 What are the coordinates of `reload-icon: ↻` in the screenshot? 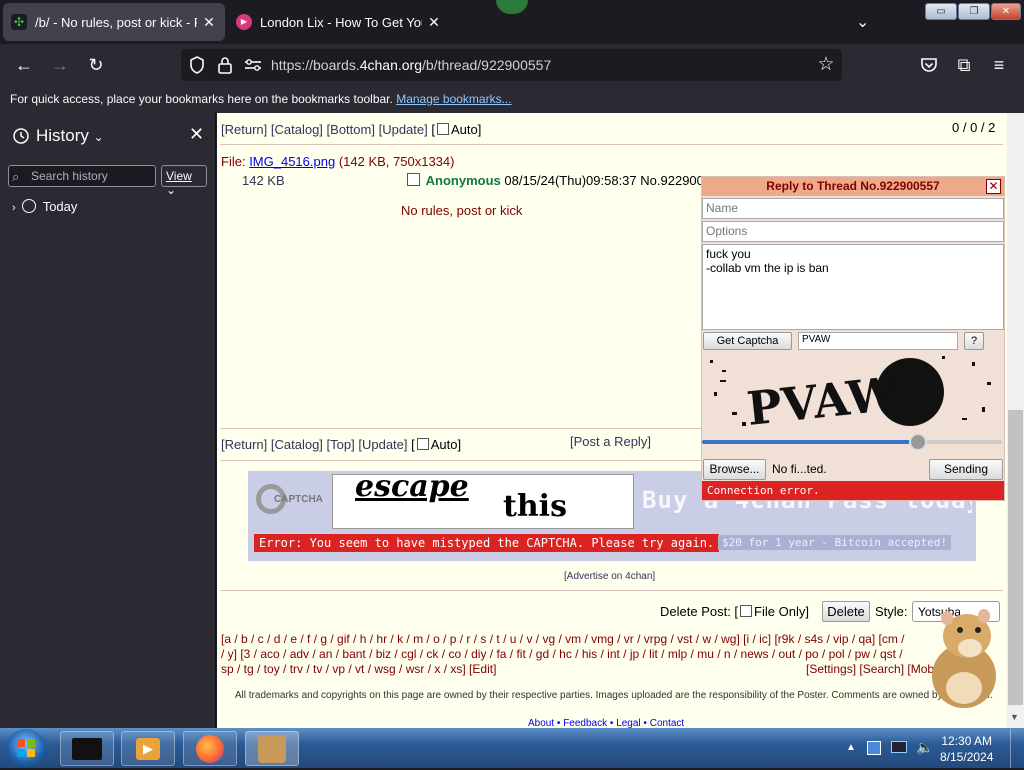 It's located at (96, 65).